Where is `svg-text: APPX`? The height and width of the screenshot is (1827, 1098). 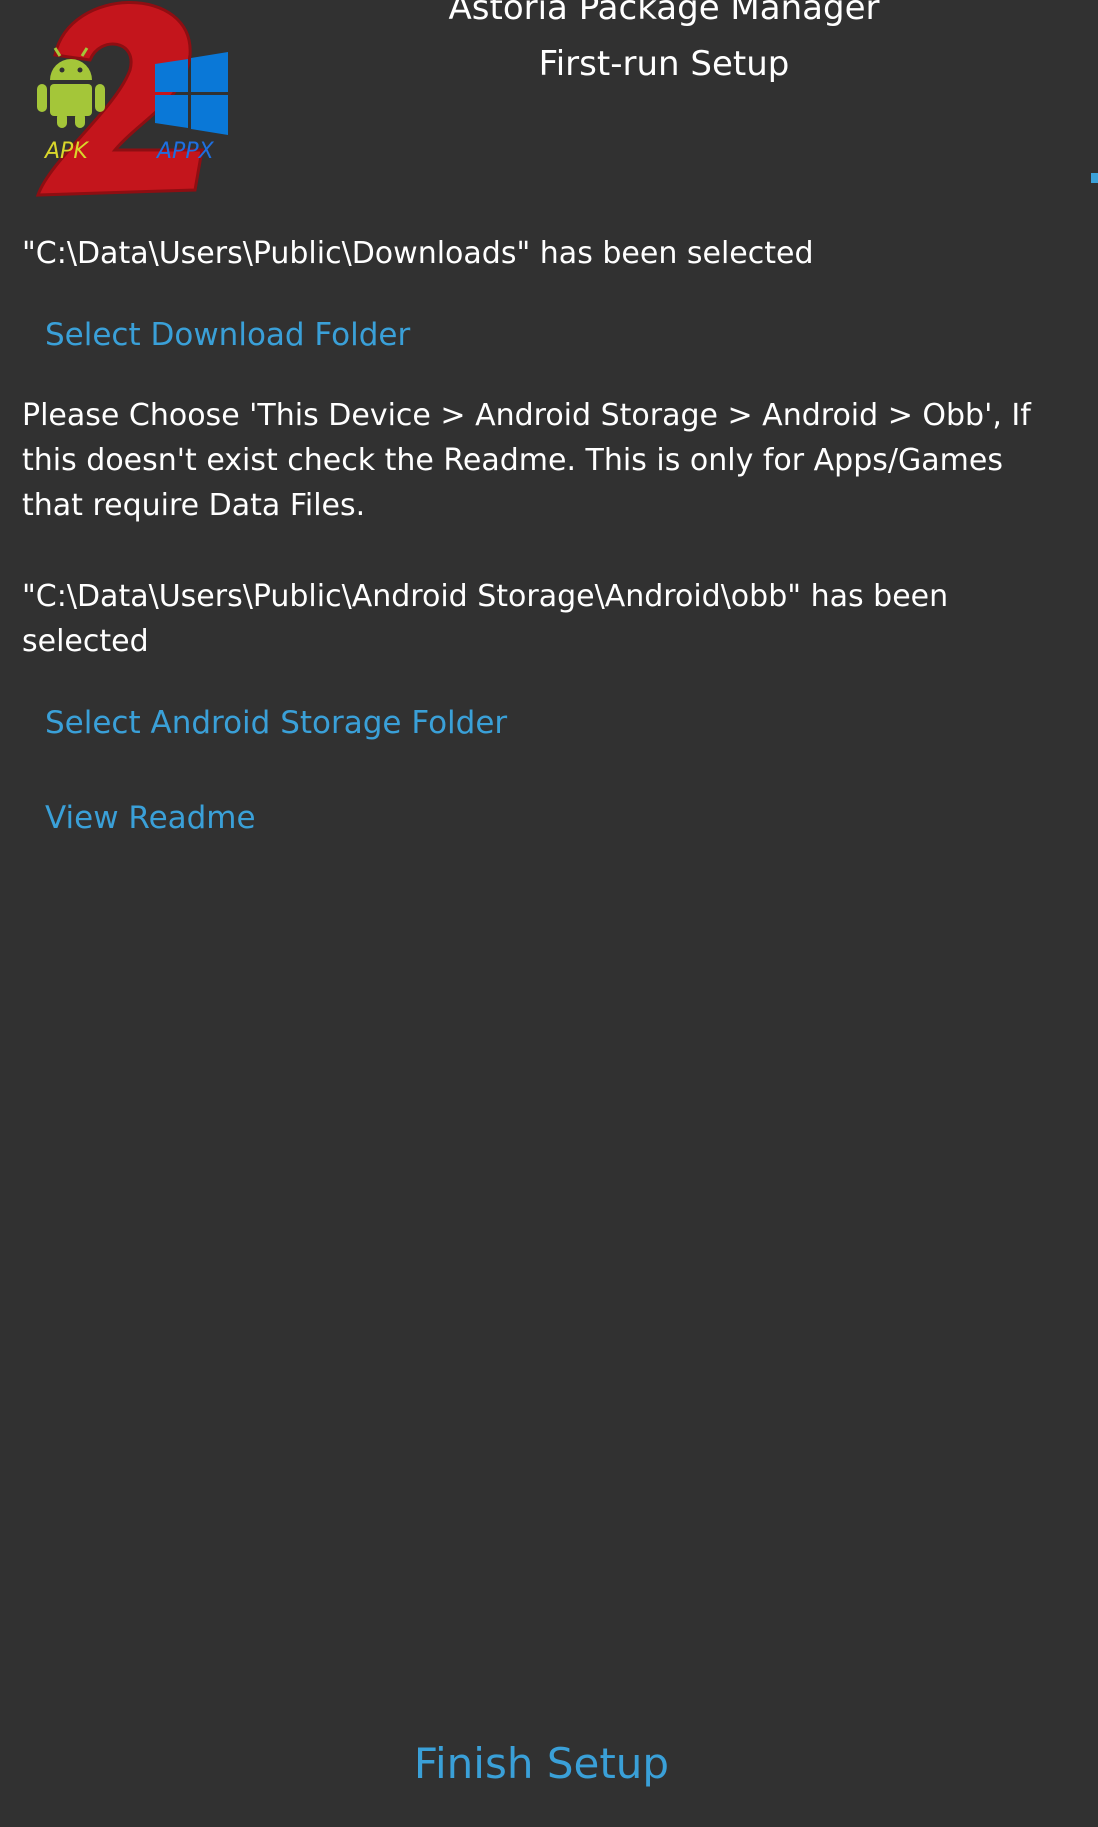 svg-text: APPX is located at coordinates (185, 151).